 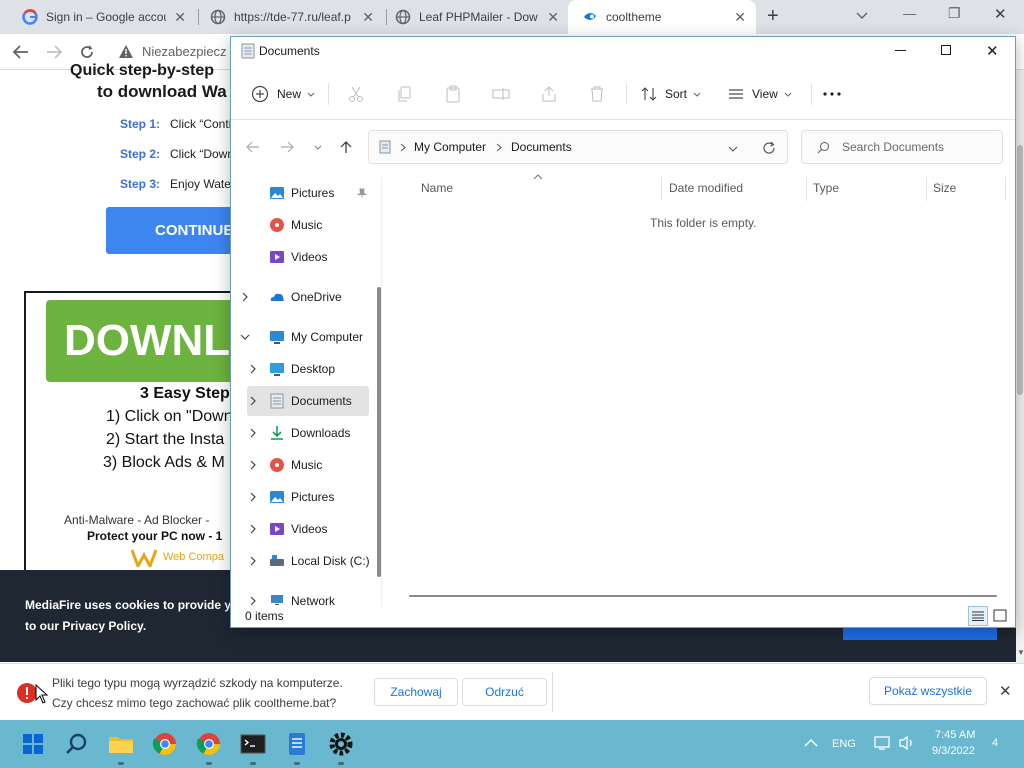 What do you see at coordinates (1020, 652) in the screenshot?
I see `scroll-down-icon: ▼` at bounding box center [1020, 652].